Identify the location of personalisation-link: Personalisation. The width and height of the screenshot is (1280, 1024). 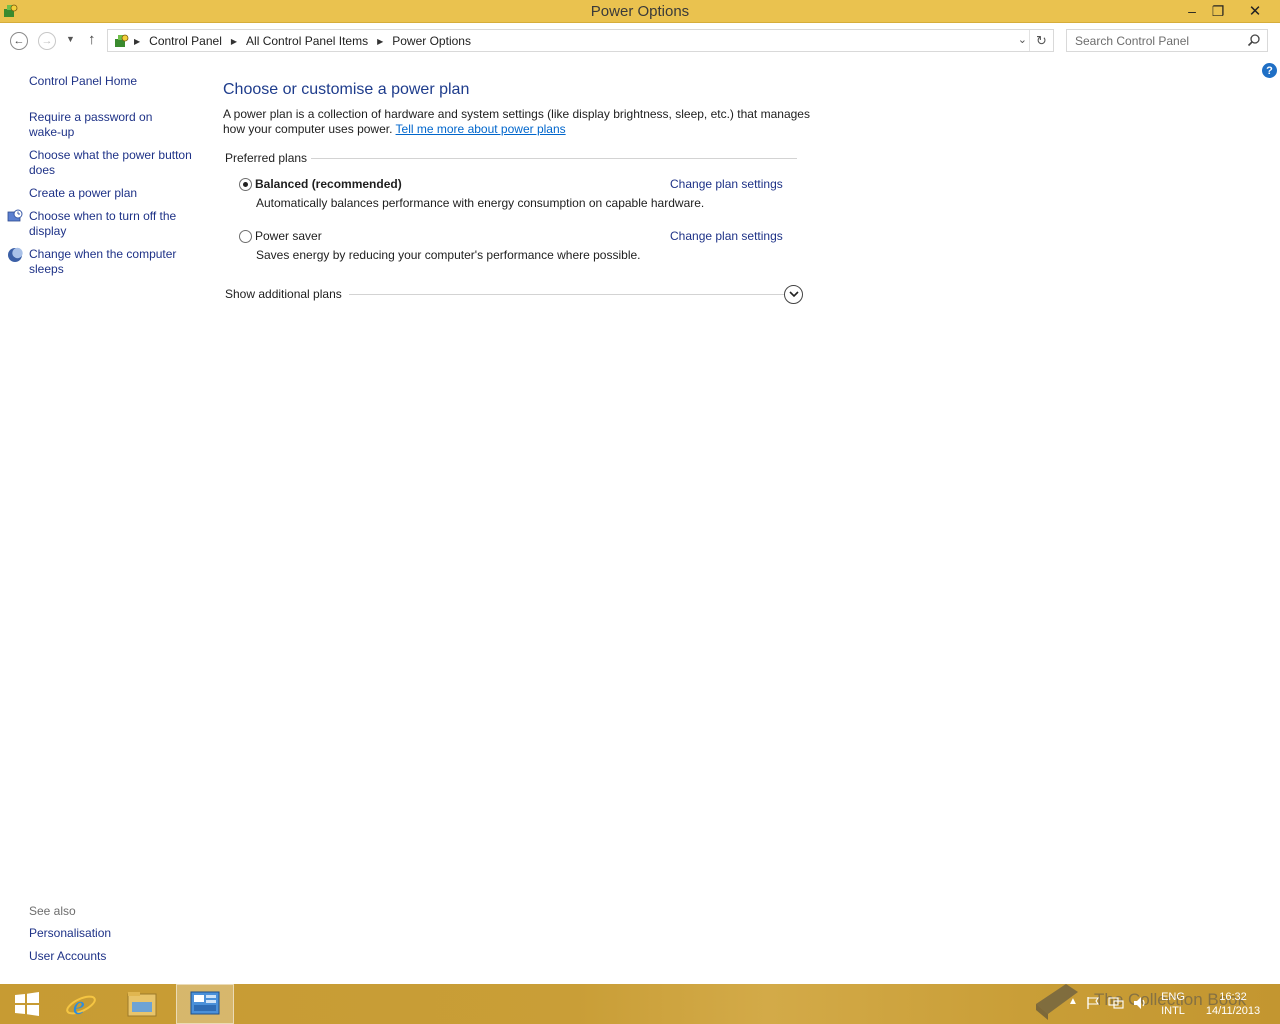
(114, 933).